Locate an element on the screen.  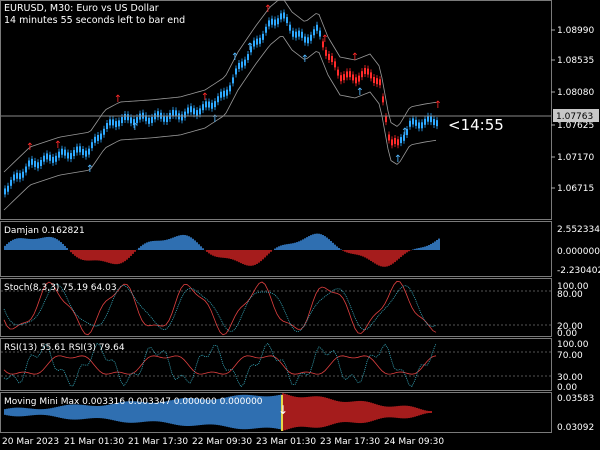
rsi-tick: 30.00 is located at coordinates (570, 378).